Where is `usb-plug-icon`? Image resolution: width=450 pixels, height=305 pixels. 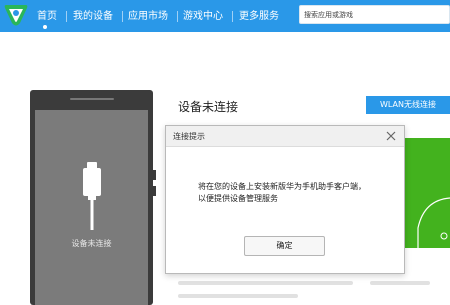 usb-plug-icon is located at coordinates (92, 196).